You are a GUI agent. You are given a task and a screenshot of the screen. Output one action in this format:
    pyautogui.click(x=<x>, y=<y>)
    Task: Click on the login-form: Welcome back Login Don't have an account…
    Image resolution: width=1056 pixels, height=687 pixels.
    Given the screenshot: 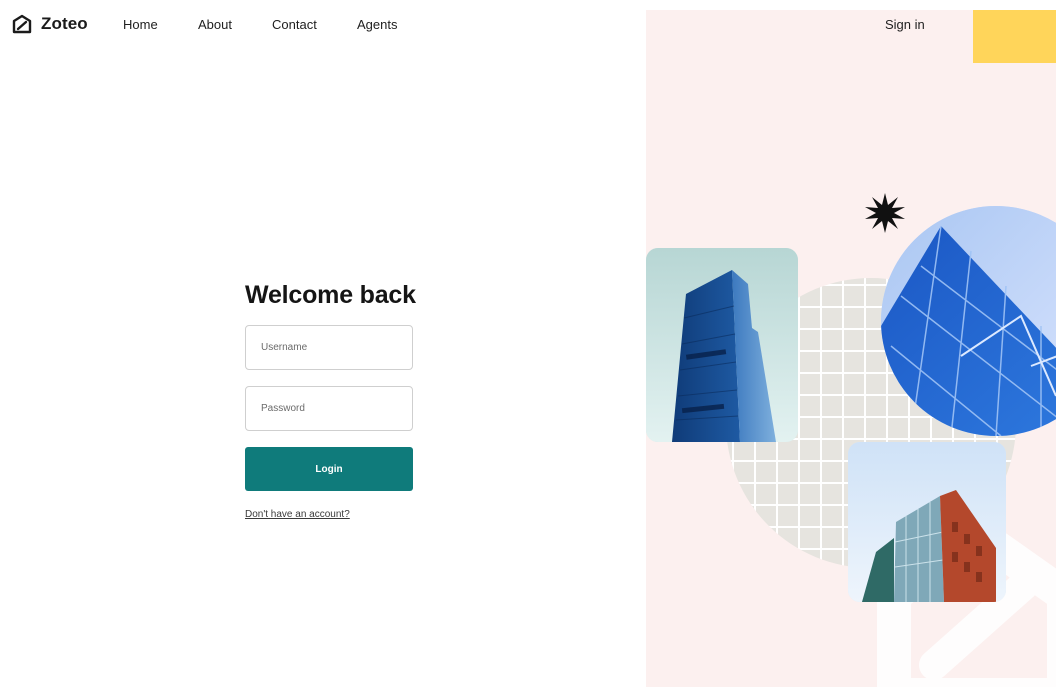 What is the action you would take?
    pyautogui.click(x=330, y=400)
    